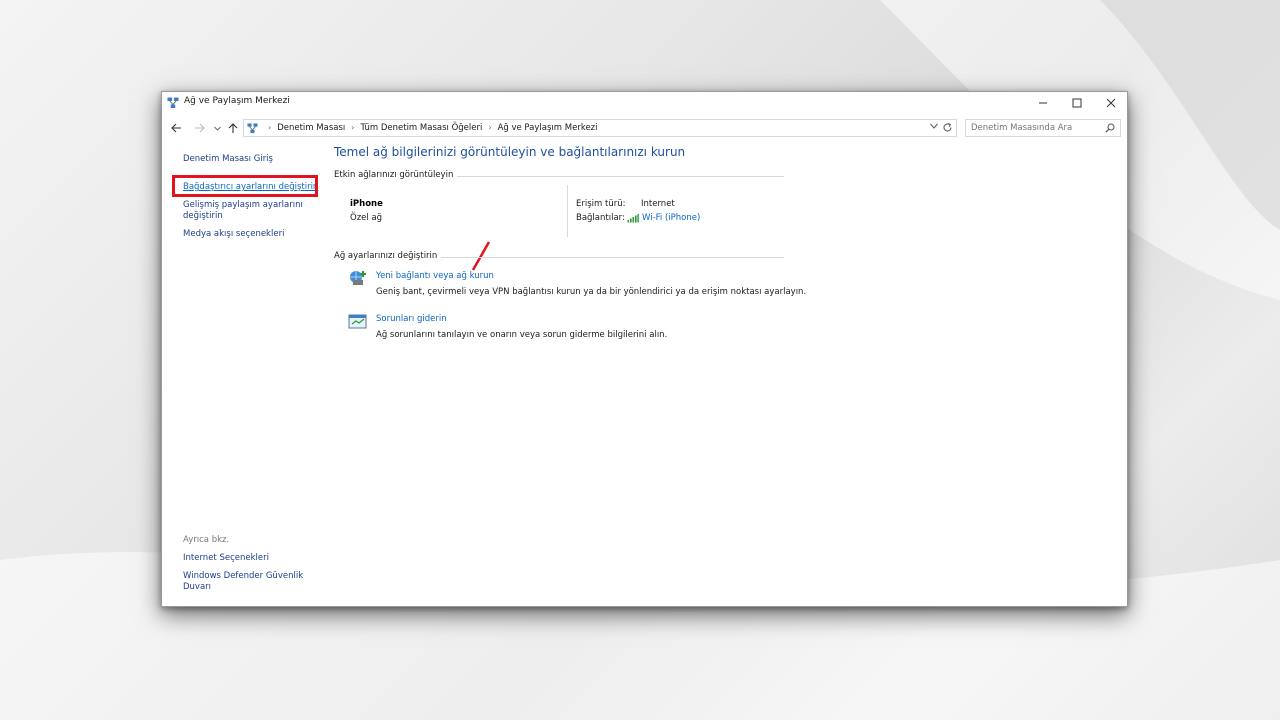 The width and height of the screenshot is (1280, 720). I want to click on sidebar-item-firewall: Windows Defender Güvenlik Duvarı, so click(251, 582).